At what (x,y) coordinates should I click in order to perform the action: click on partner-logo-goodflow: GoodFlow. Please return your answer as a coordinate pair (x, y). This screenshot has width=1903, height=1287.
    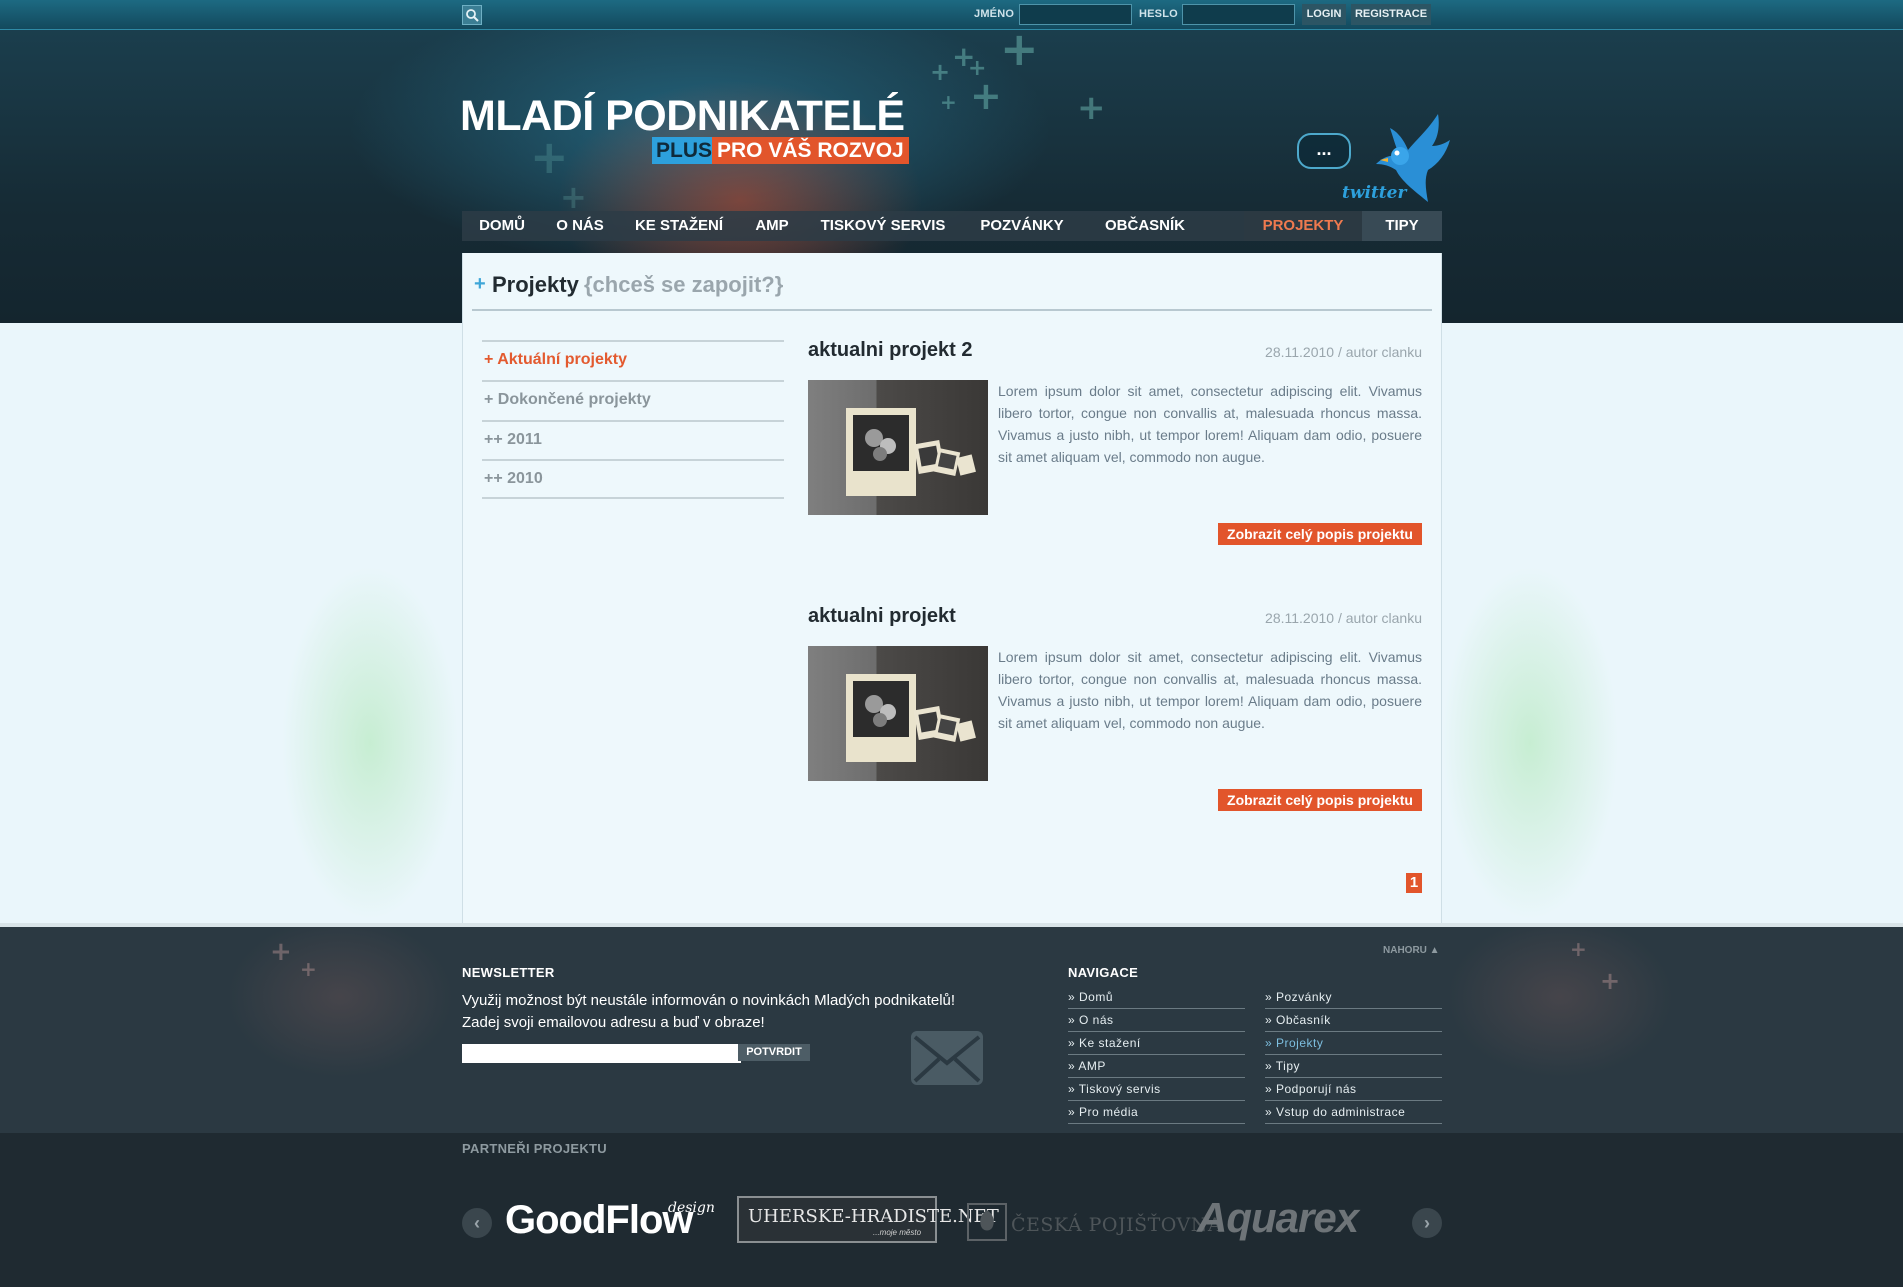
    Looking at the image, I should click on (599, 1220).